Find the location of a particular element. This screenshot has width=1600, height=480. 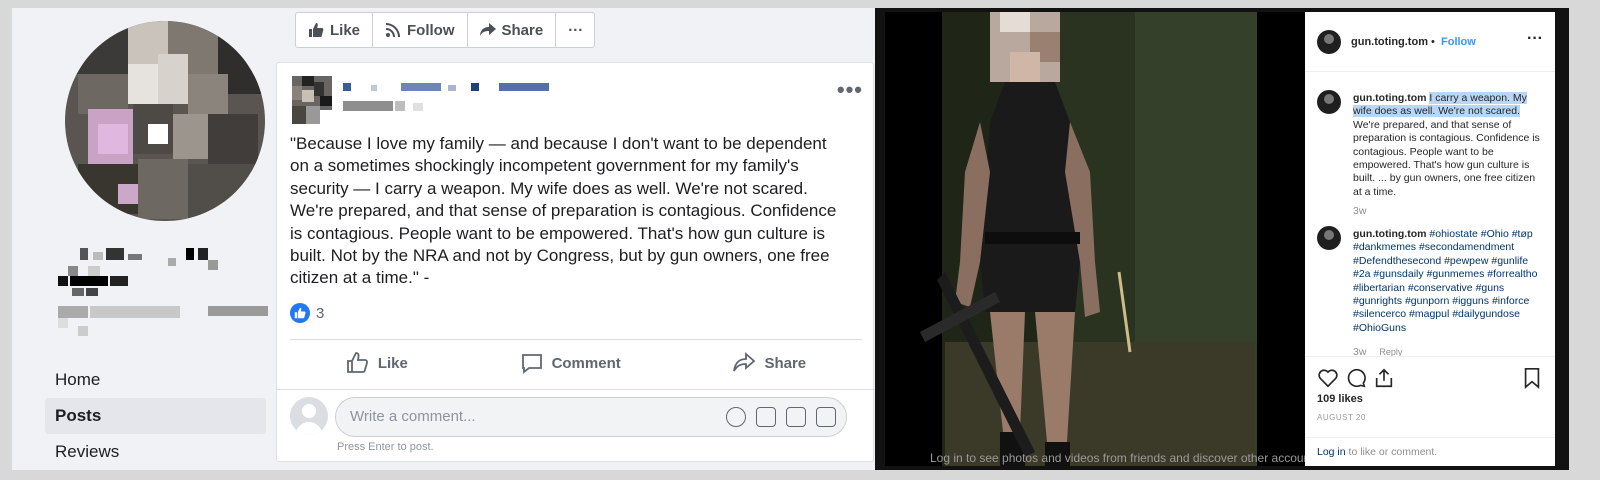

comment-time: 3w is located at coordinates (1360, 351).